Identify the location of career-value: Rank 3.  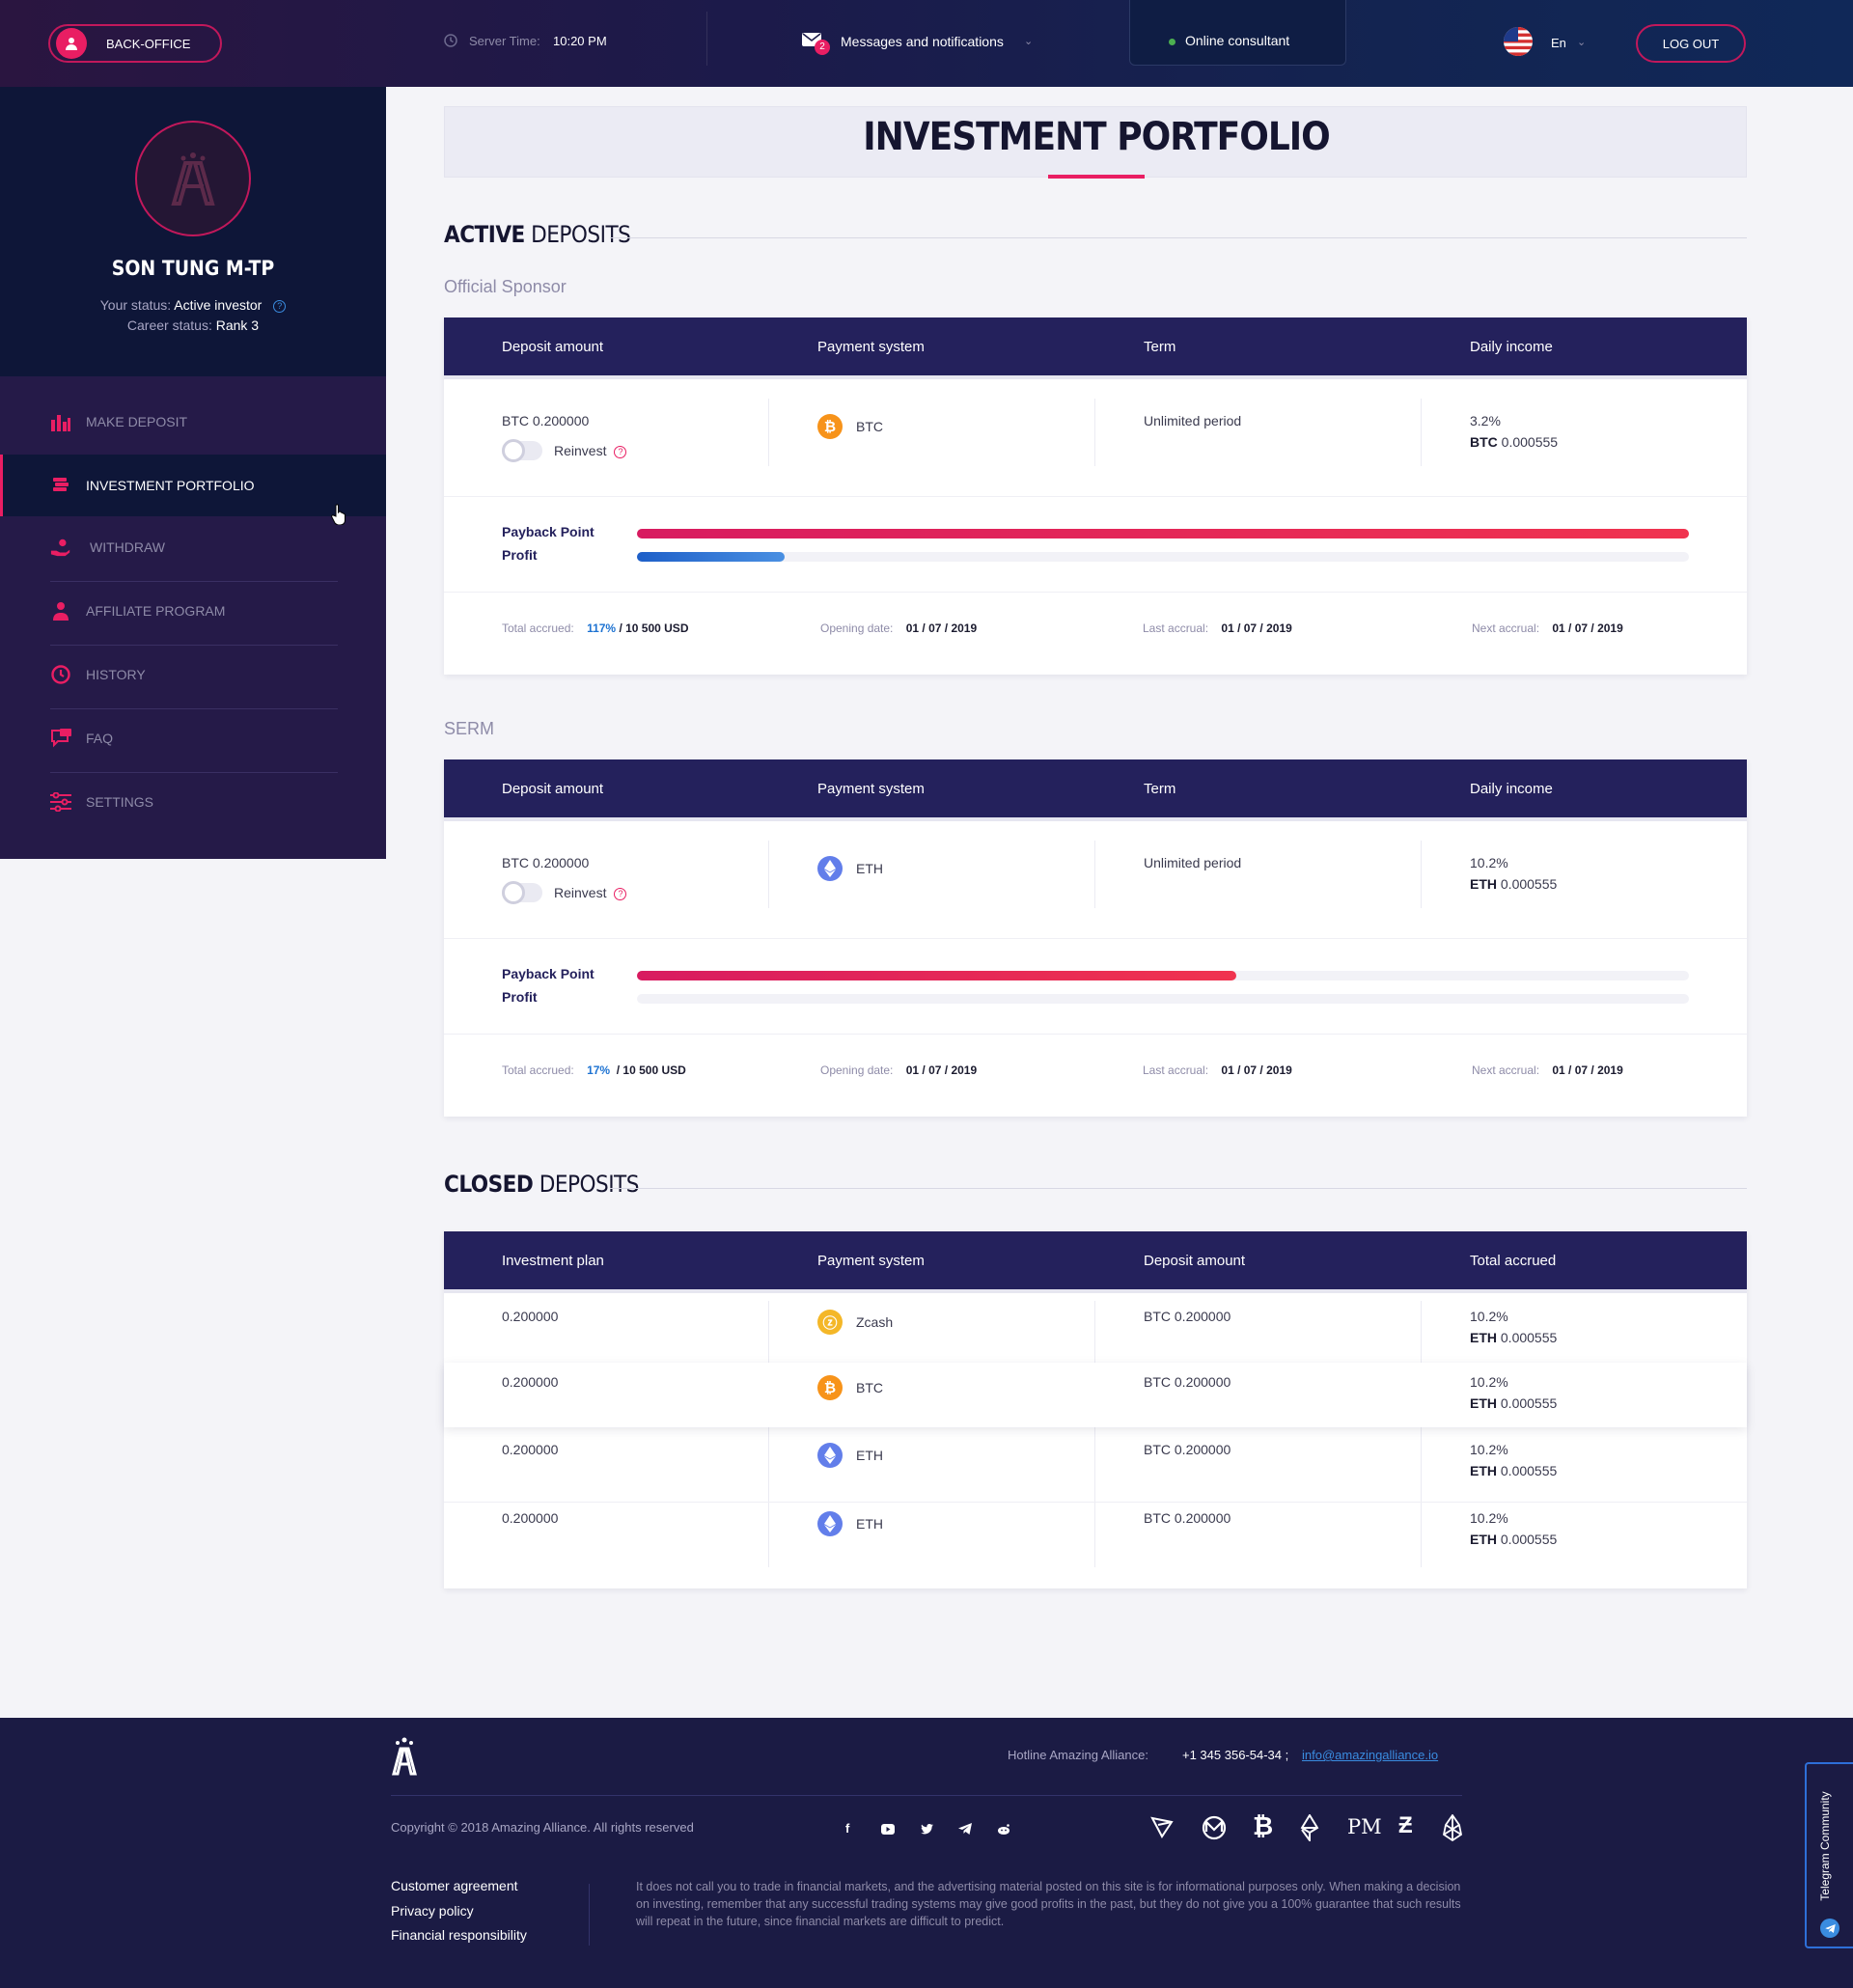
(237, 325).